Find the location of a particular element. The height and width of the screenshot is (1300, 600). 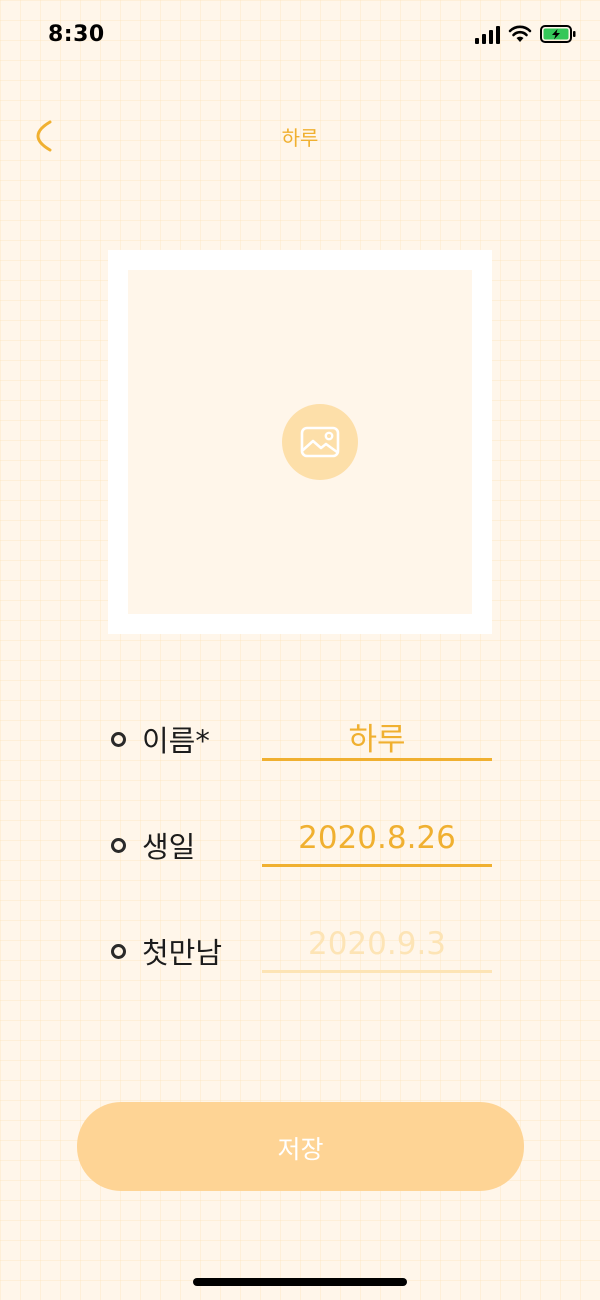

save-label: 저장 is located at coordinates (300, 1149).